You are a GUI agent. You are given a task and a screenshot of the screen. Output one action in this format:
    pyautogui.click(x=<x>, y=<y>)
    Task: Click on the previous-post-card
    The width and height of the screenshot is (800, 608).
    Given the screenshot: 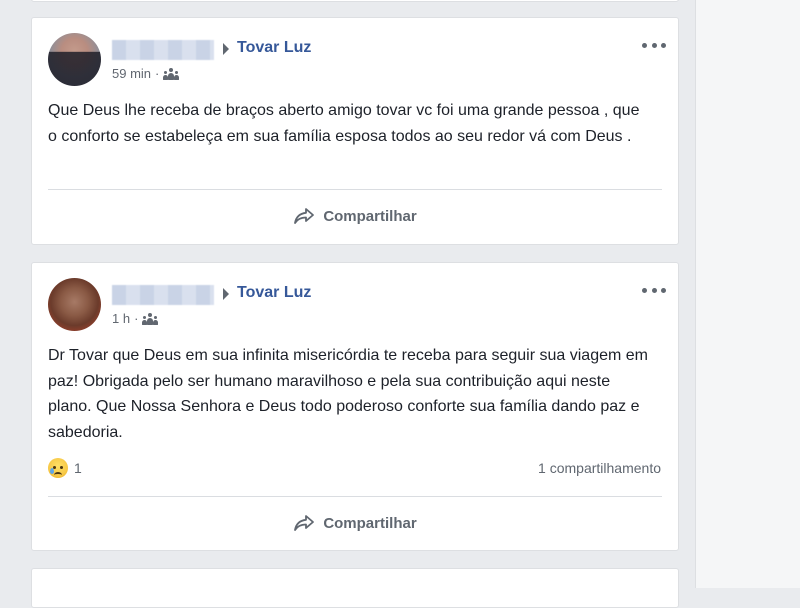 What is the action you would take?
    pyautogui.click(x=355, y=1)
    